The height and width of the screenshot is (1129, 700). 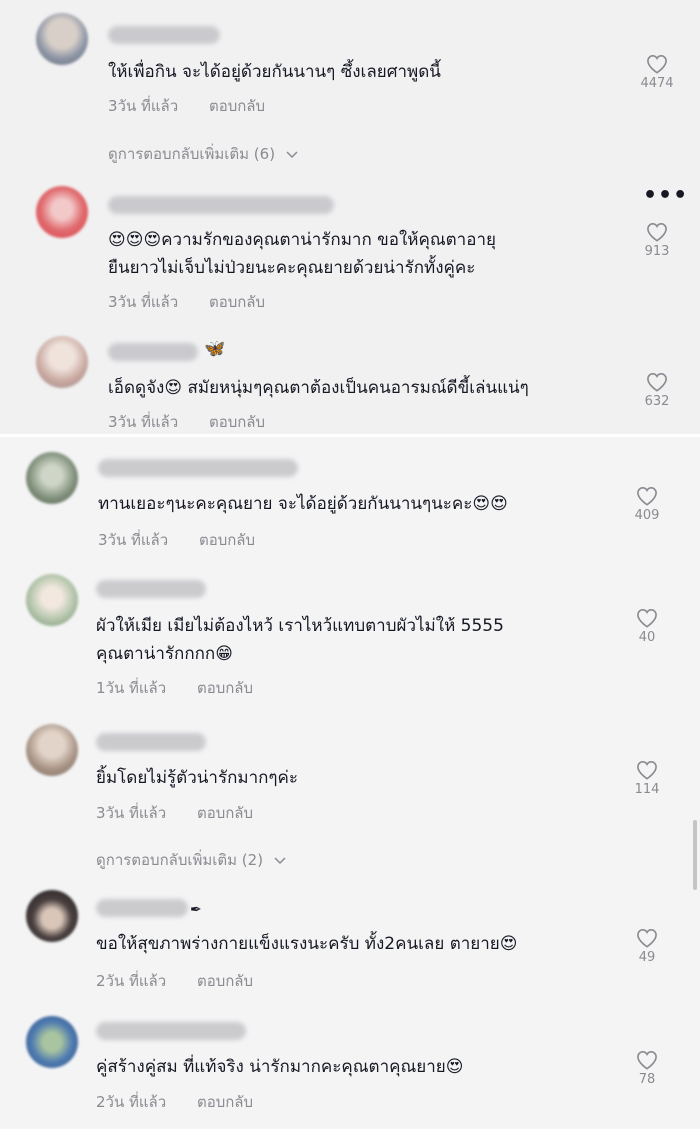 I want to click on like-button: 114, so click(x=647, y=778).